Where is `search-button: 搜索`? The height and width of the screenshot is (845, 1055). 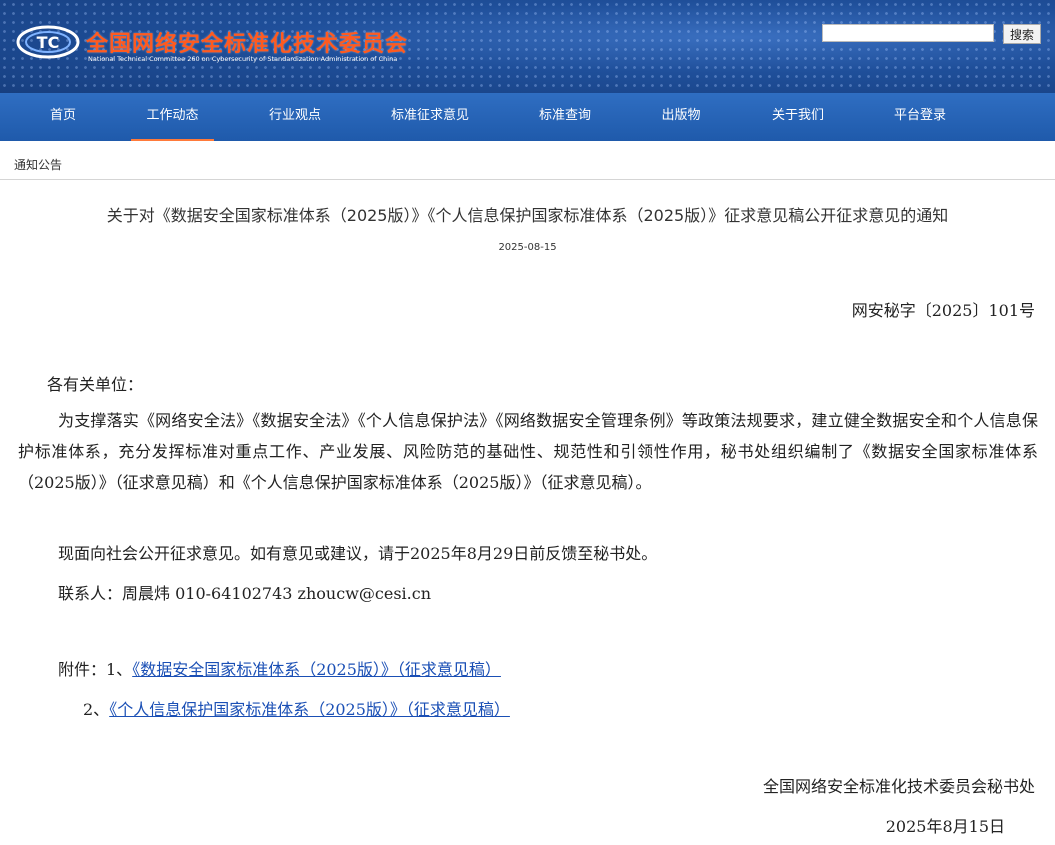 search-button: 搜索 is located at coordinates (1022, 34).